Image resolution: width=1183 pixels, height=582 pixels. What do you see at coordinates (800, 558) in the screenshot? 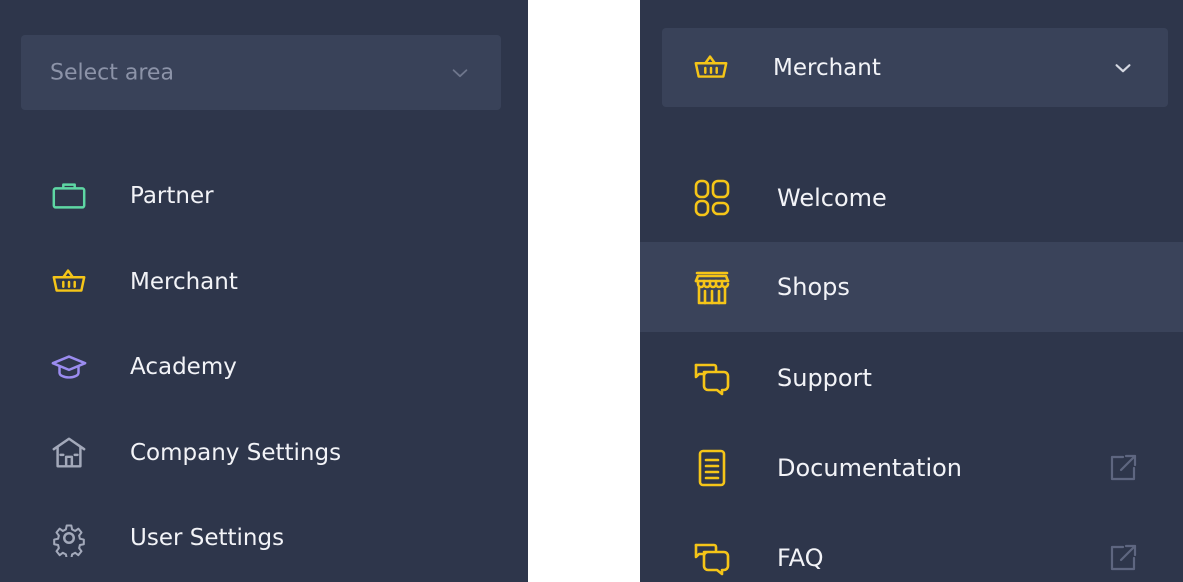
I see `nav-item-label: FAQ` at bounding box center [800, 558].